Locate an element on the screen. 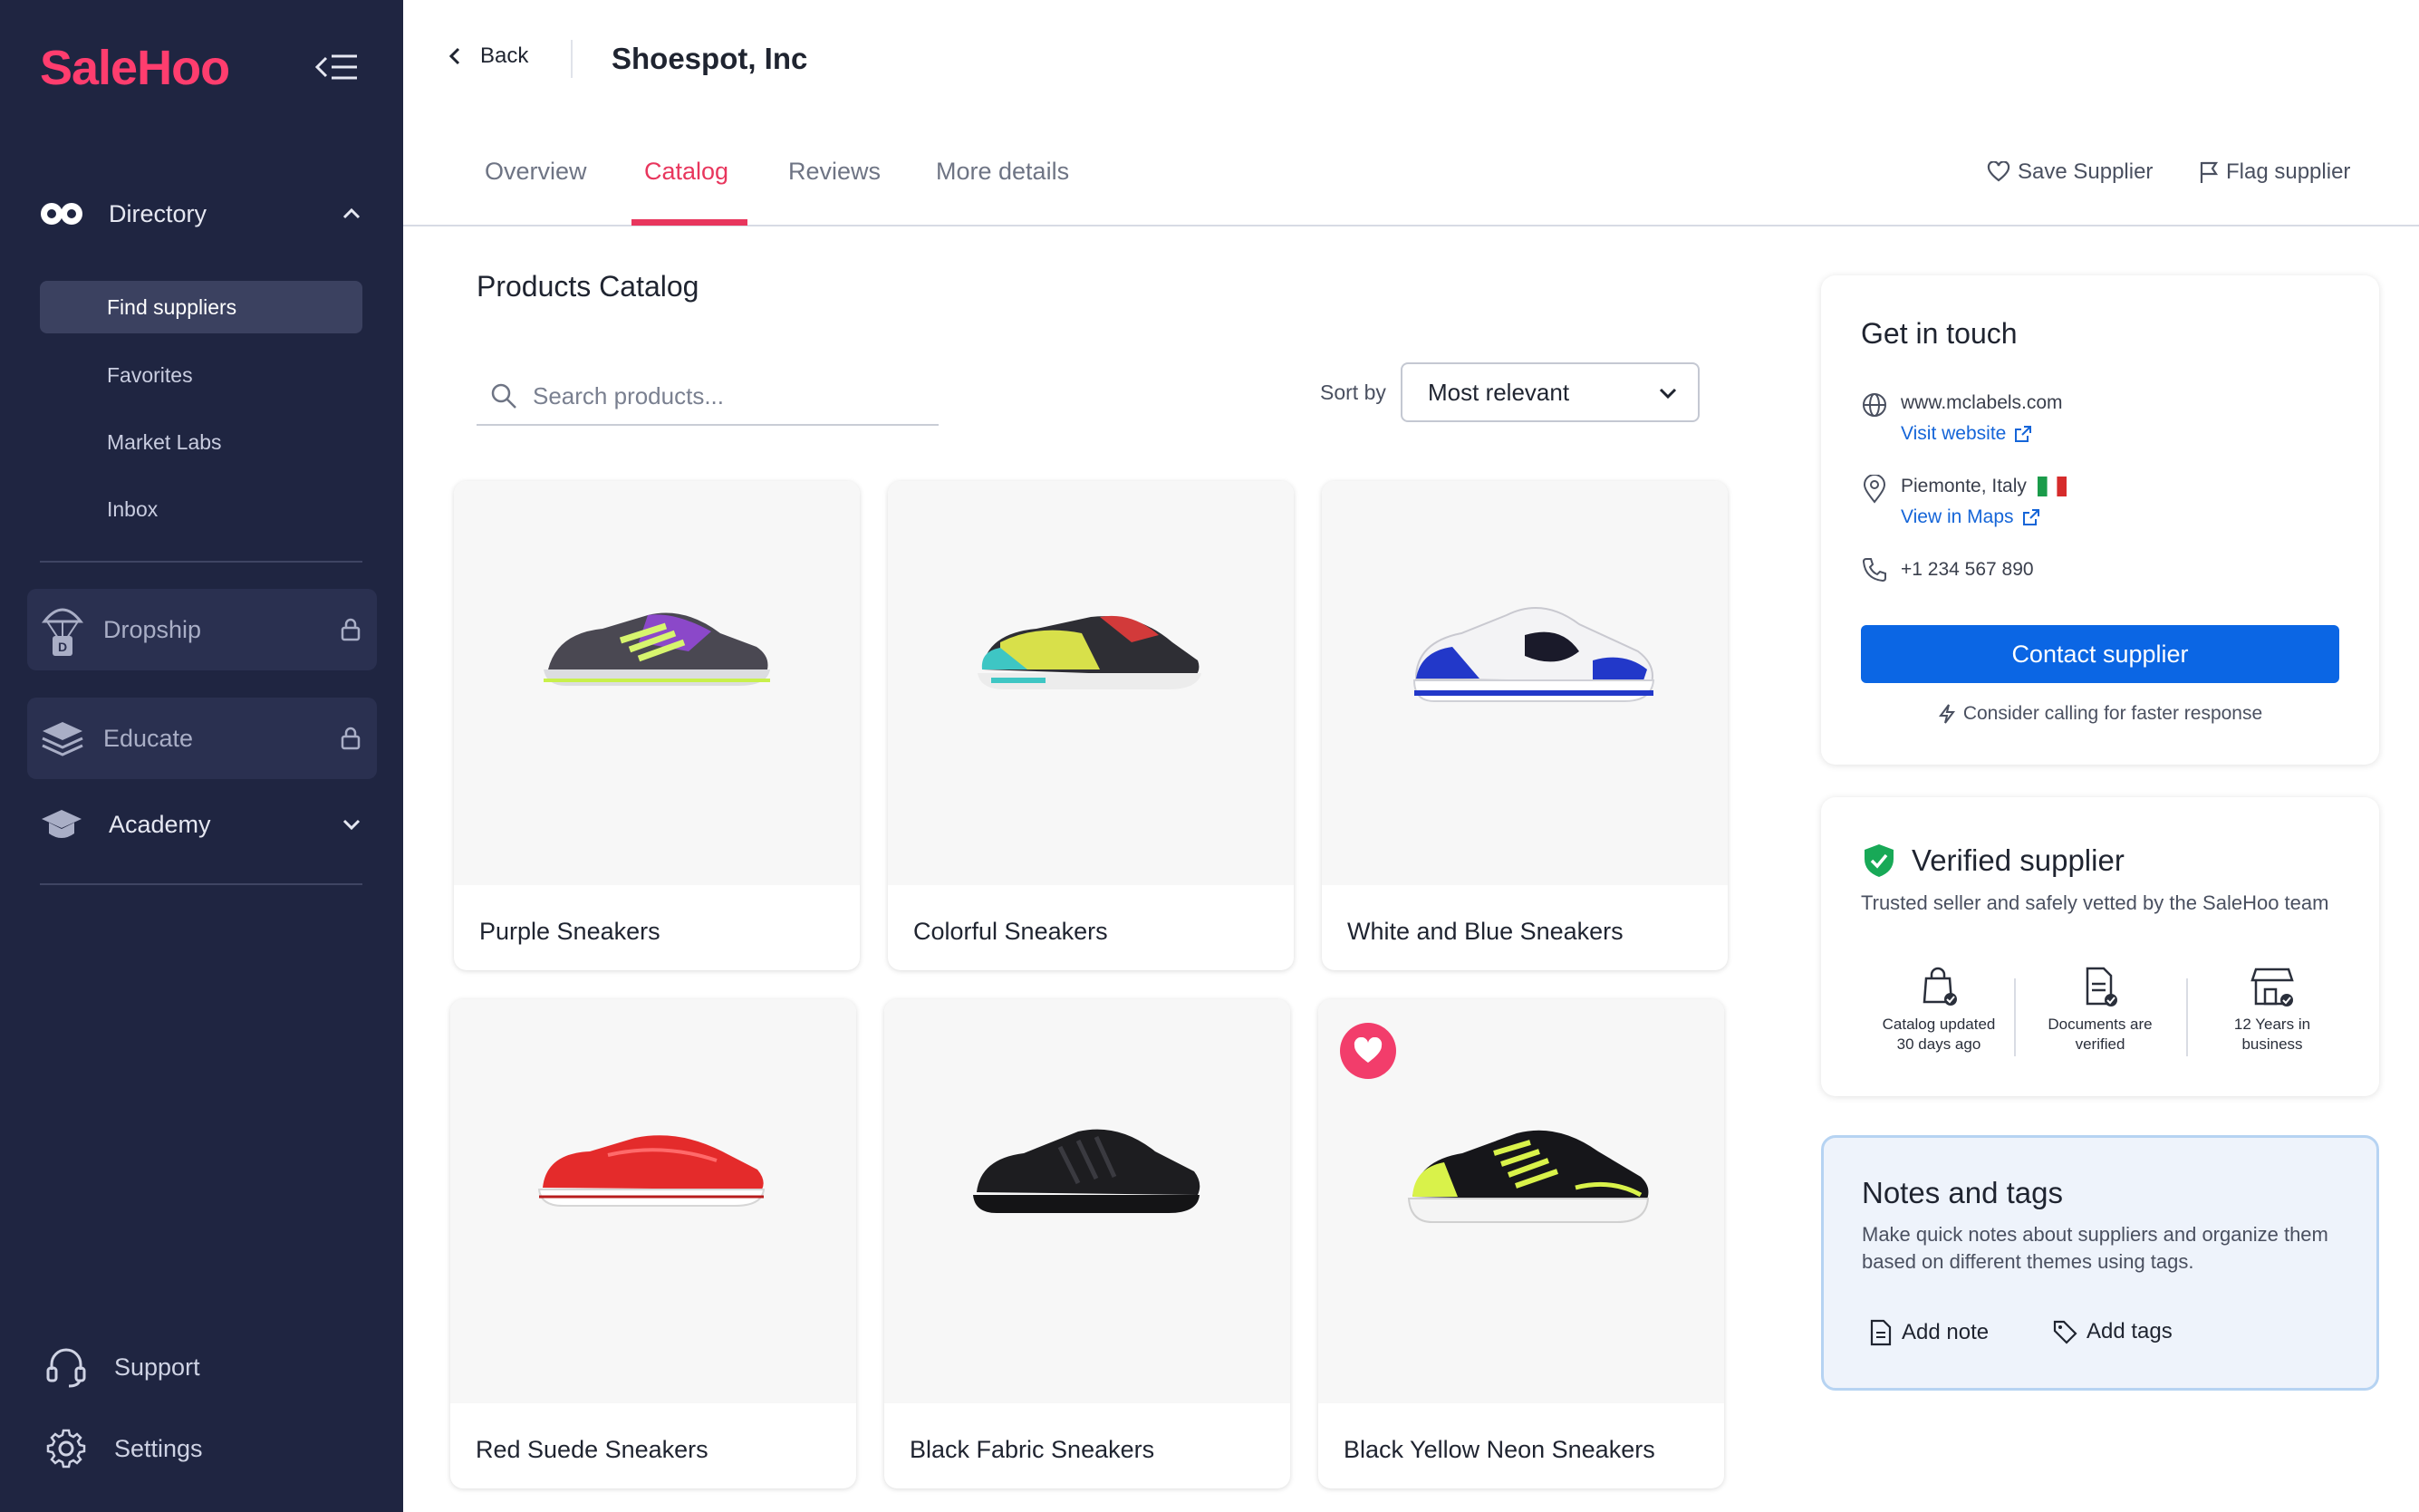  verified-header: Verified supplier is located at coordinates (1994, 861).